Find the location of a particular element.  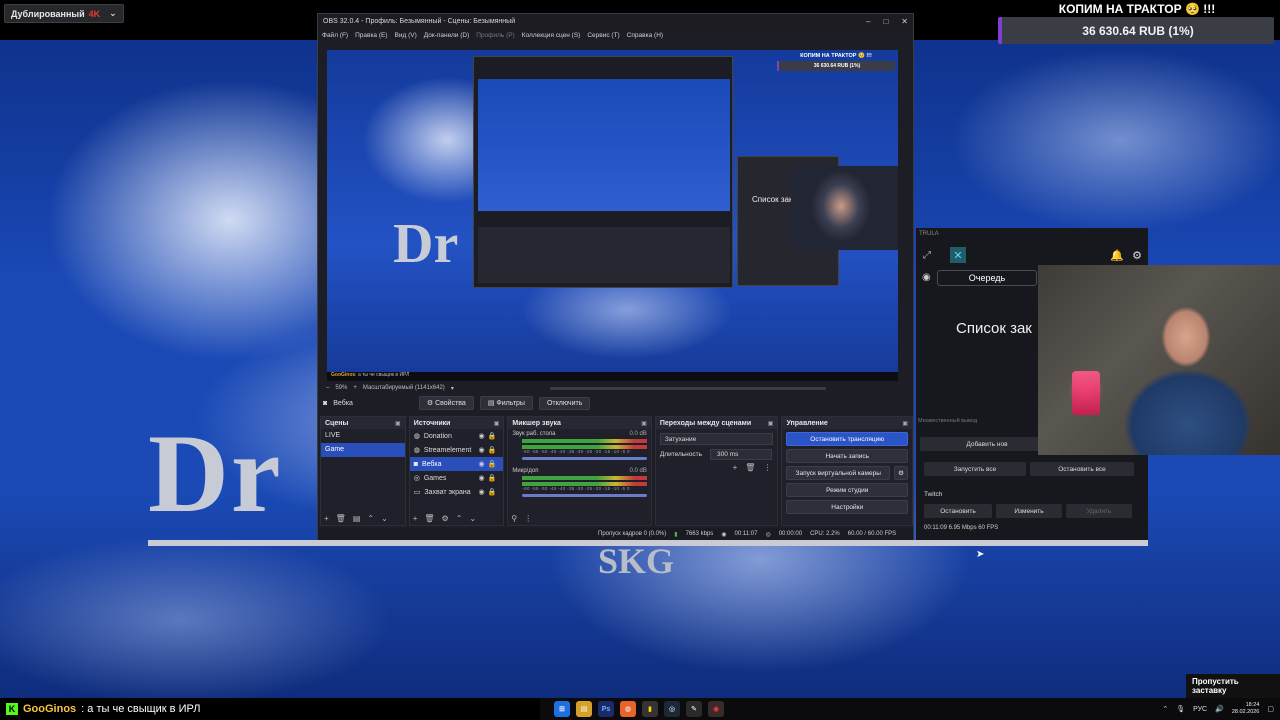

photoshop-icon: Ps is located at coordinates (606, 709).